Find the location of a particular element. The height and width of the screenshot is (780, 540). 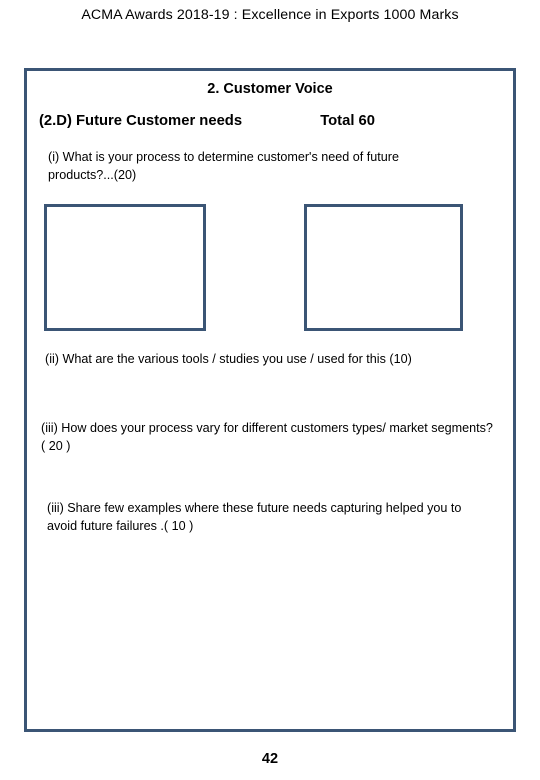

answer-box-left is located at coordinates (125, 267).